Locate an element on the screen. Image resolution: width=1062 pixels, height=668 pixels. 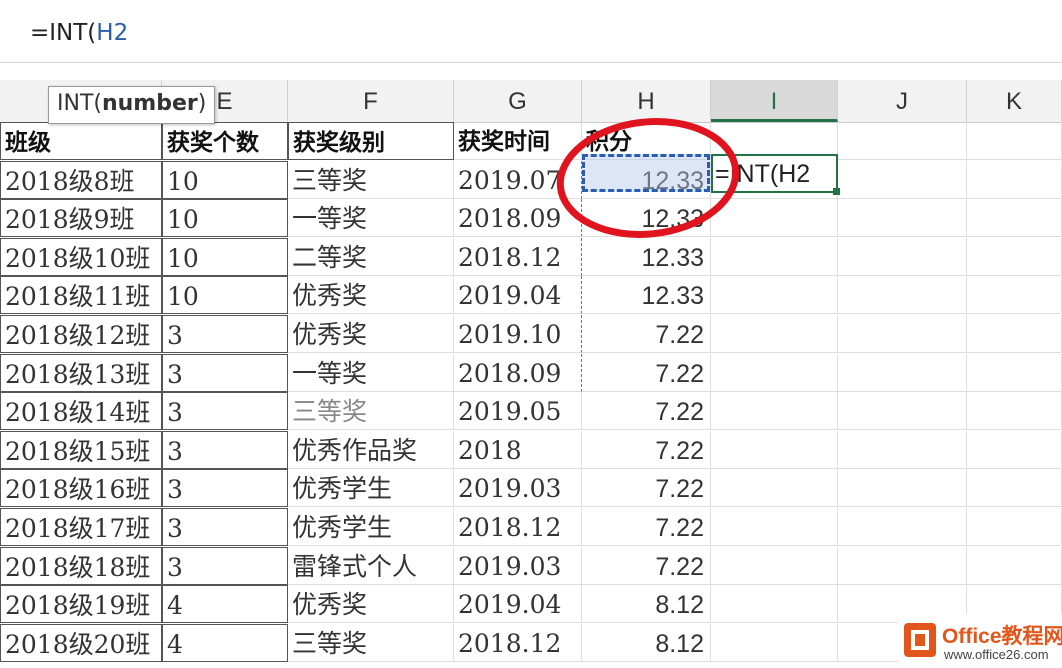
cell-g: 获奖时间 is located at coordinates (518, 141).